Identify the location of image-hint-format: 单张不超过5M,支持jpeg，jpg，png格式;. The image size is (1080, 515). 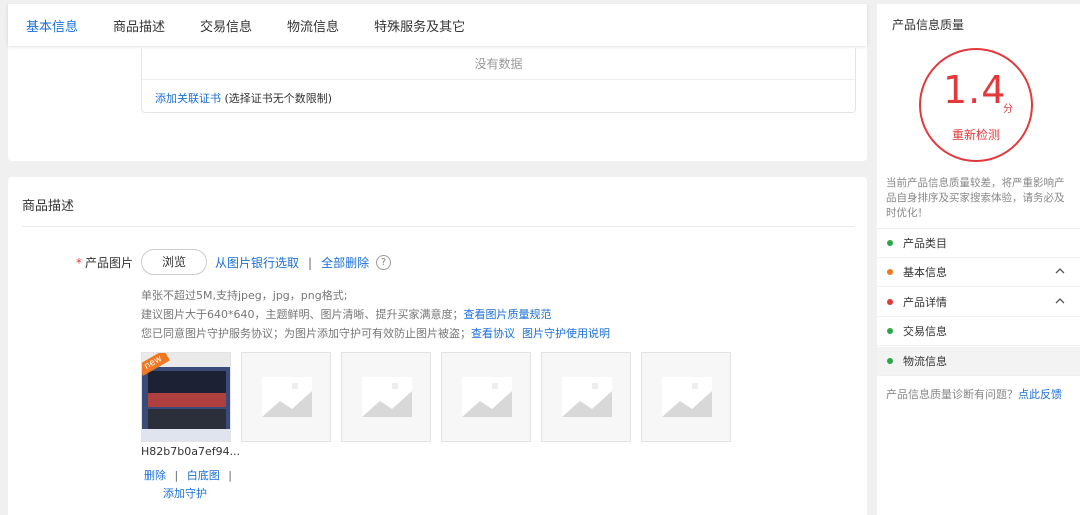
(244, 295).